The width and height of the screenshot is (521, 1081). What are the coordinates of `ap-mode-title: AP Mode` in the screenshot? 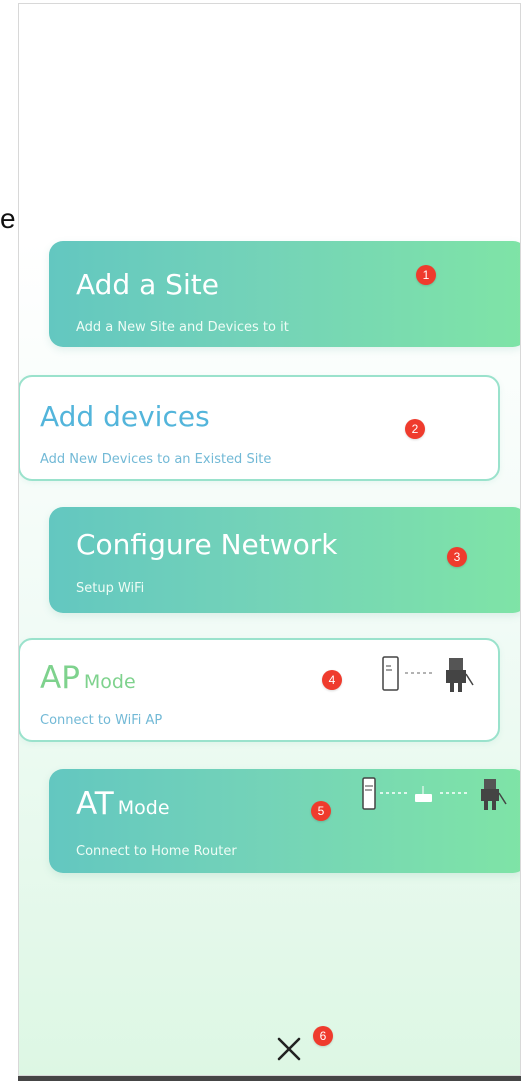 It's located at (88, 678).